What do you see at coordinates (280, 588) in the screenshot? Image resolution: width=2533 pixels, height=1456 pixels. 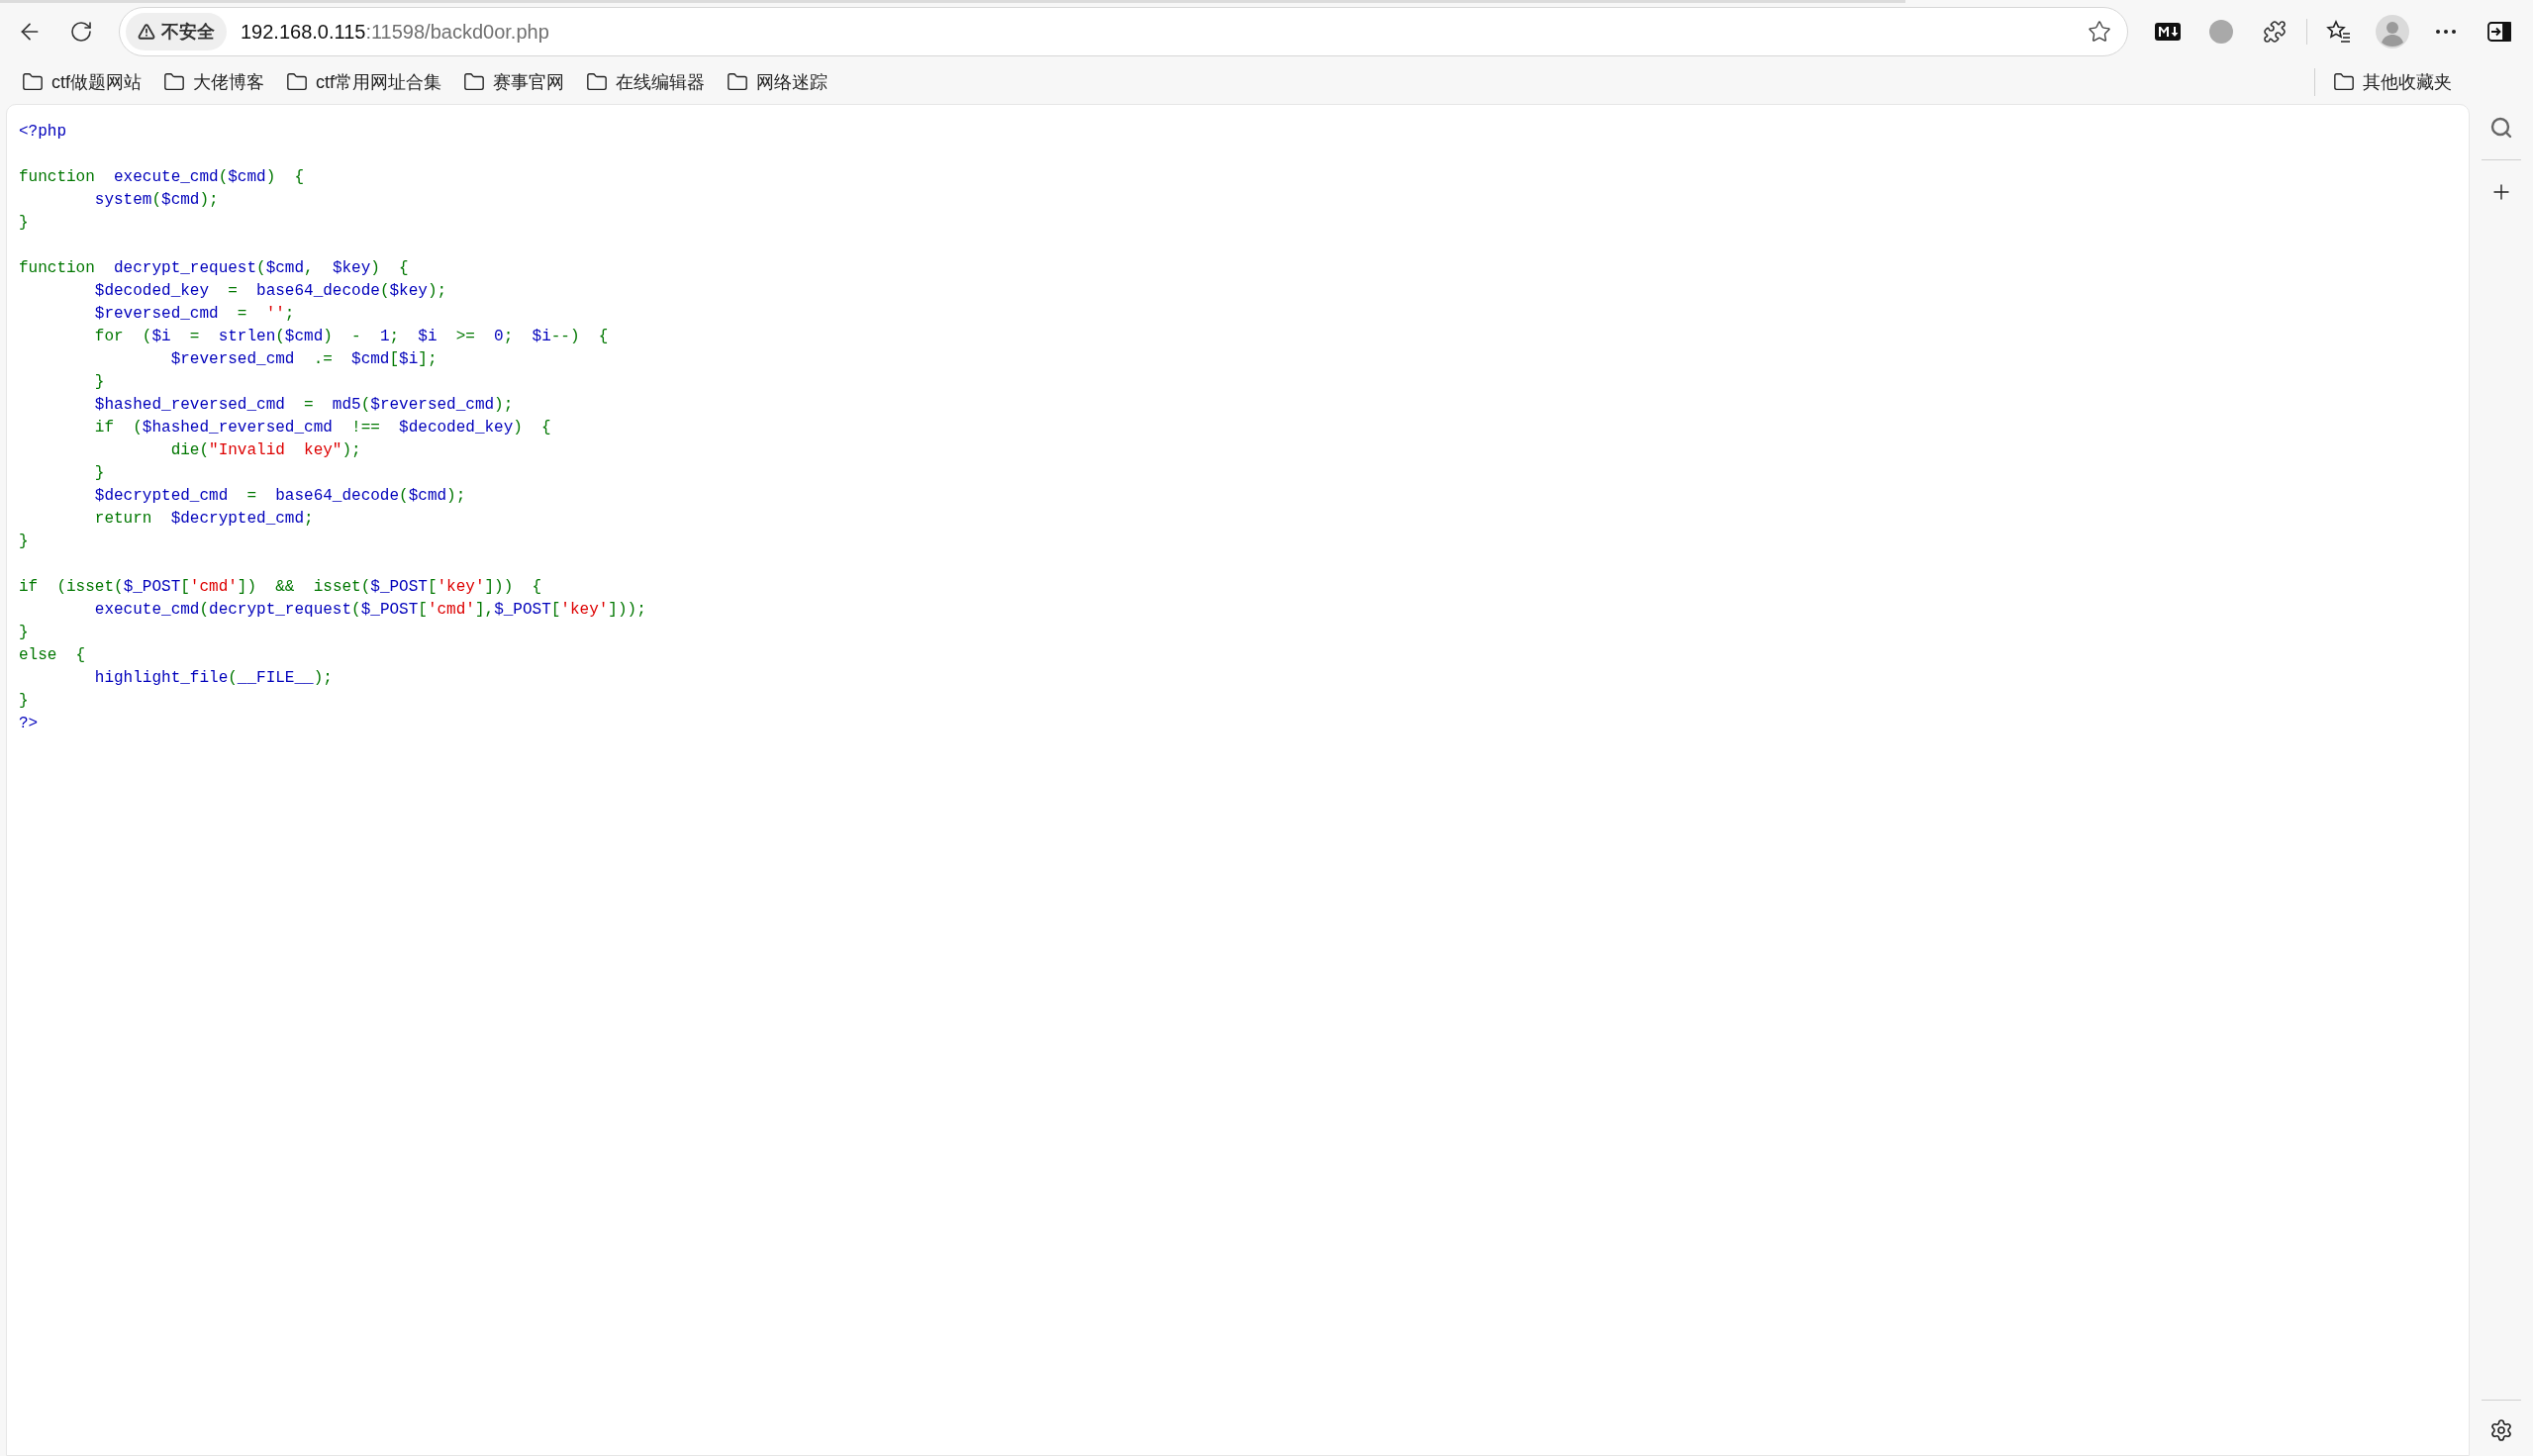 I see `code-line: if (isset($_POST['cmd']) && isset($_POST['key'])) {` at bounding box center [280, 588].